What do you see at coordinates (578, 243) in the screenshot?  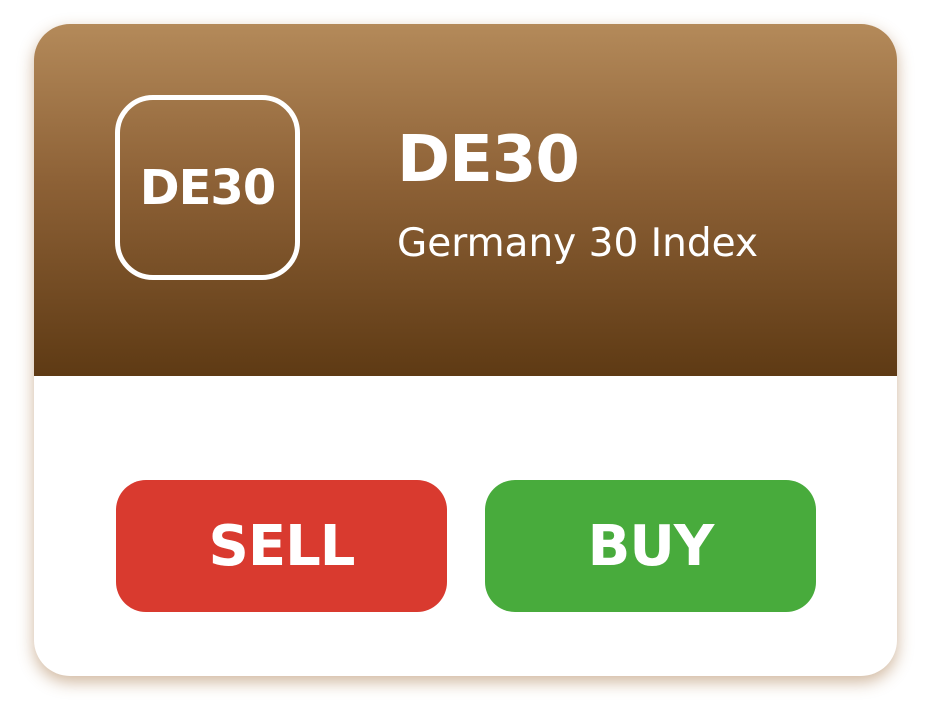 I see `instrument-name: Germany 30 Index` at bounding box center [578, 243].